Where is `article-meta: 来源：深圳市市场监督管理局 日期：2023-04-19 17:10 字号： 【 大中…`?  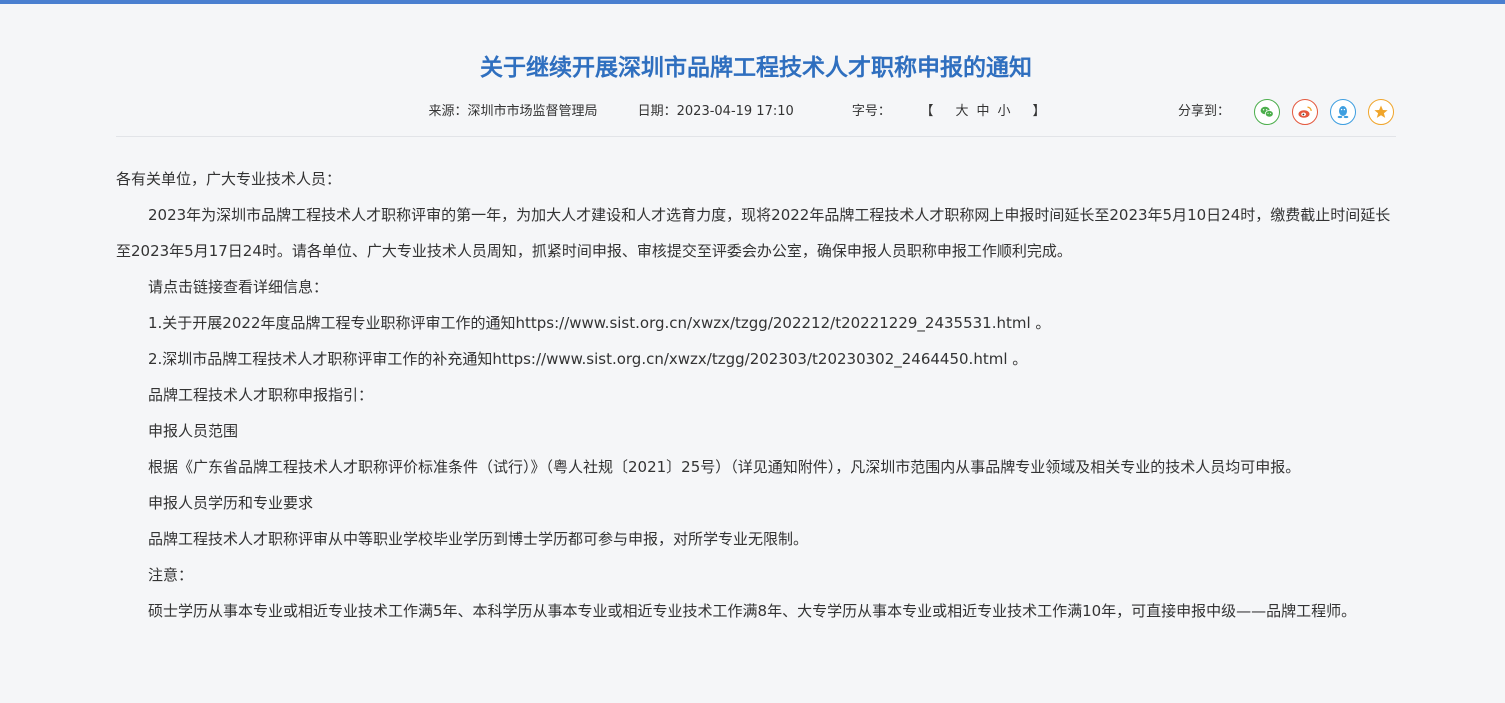
article-meta: 来源：深圳市市场监督管理局 日期：2023-04-19 17:10 字号： 【 大中… is located at coordinates (756, 112).